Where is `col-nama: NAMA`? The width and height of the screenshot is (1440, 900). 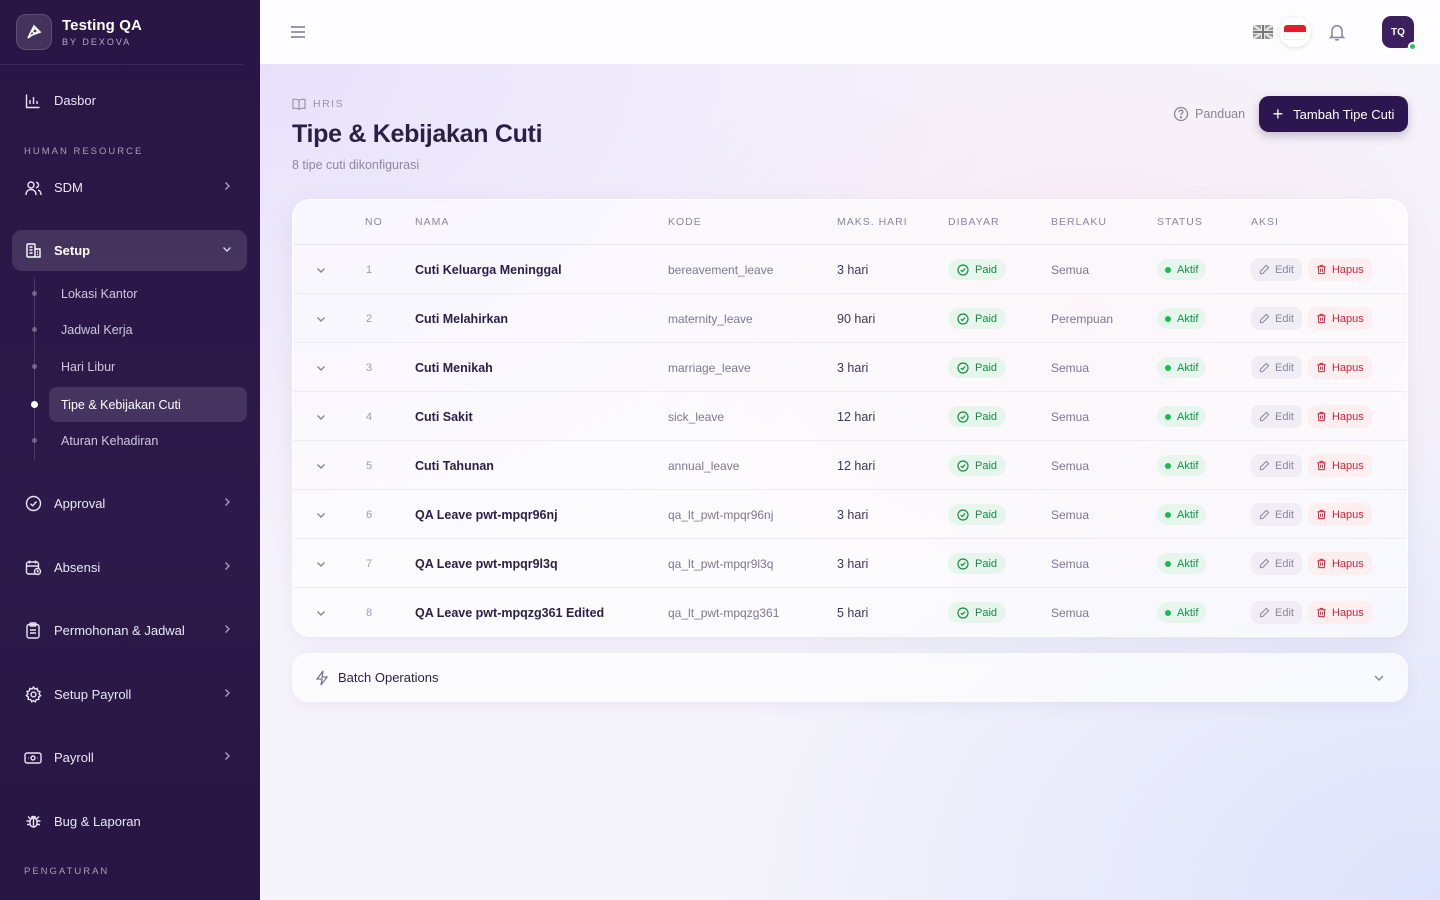 col-nama: NAMA is located at coordinates (432, 222).